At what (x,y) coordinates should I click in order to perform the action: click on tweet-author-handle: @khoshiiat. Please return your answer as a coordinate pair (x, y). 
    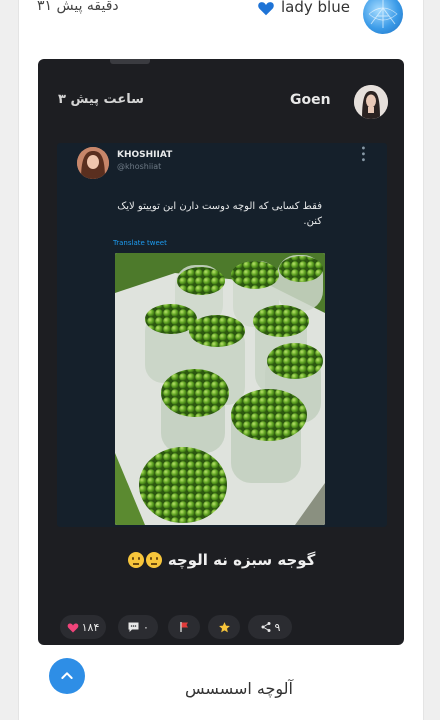
    Looking at the image, I should click on (139, 166).